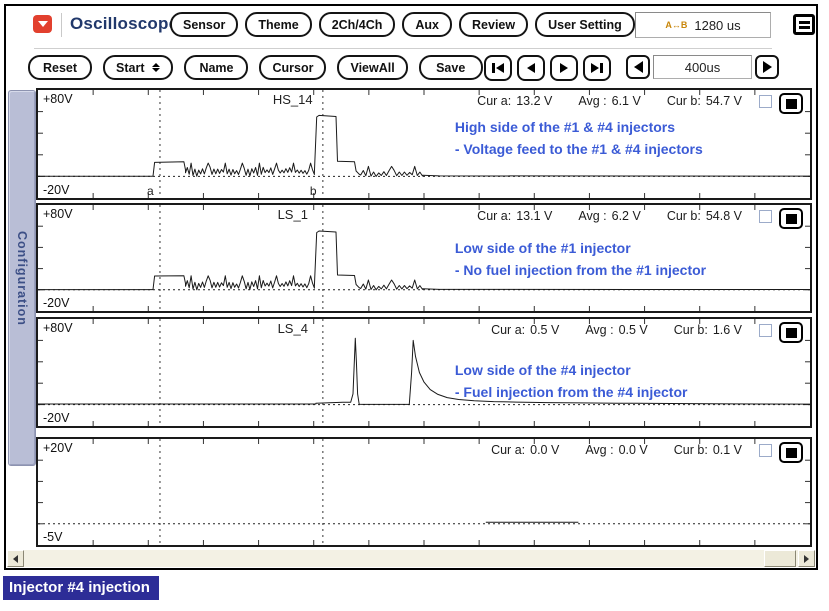  What do you see at coordinates (585, 24) in the screenshot?
I see `user-setting-button: User Setting` at bounding box center [585, 24].